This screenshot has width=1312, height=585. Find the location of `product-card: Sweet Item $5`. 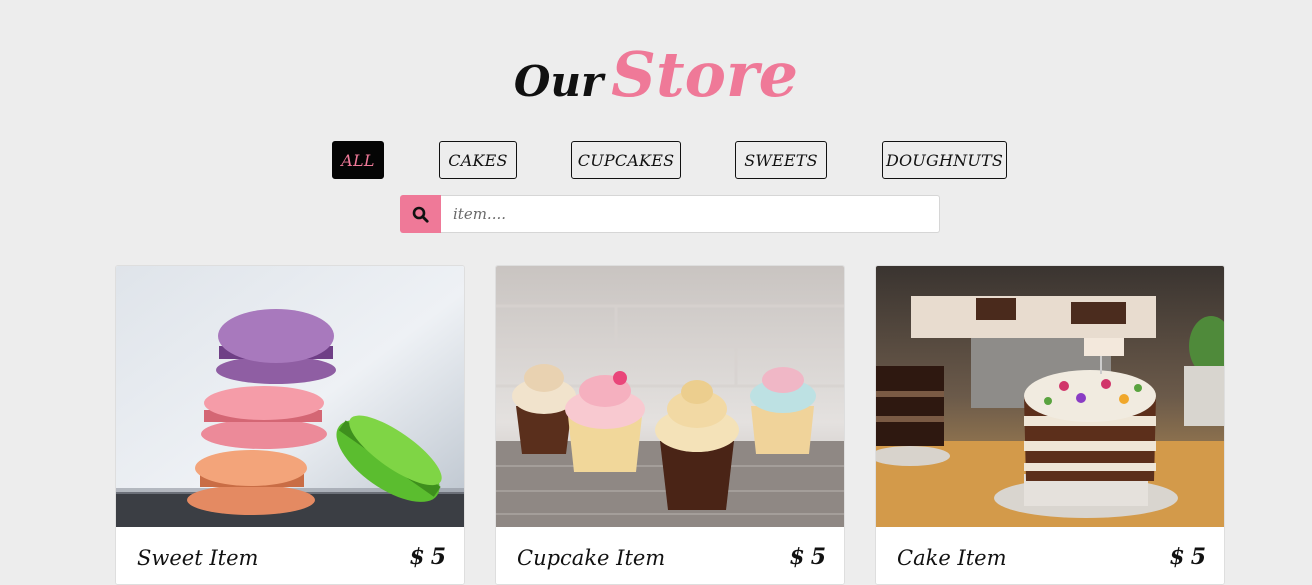

product-card: Sweet Item $5 is located at coordinates (290, 425).